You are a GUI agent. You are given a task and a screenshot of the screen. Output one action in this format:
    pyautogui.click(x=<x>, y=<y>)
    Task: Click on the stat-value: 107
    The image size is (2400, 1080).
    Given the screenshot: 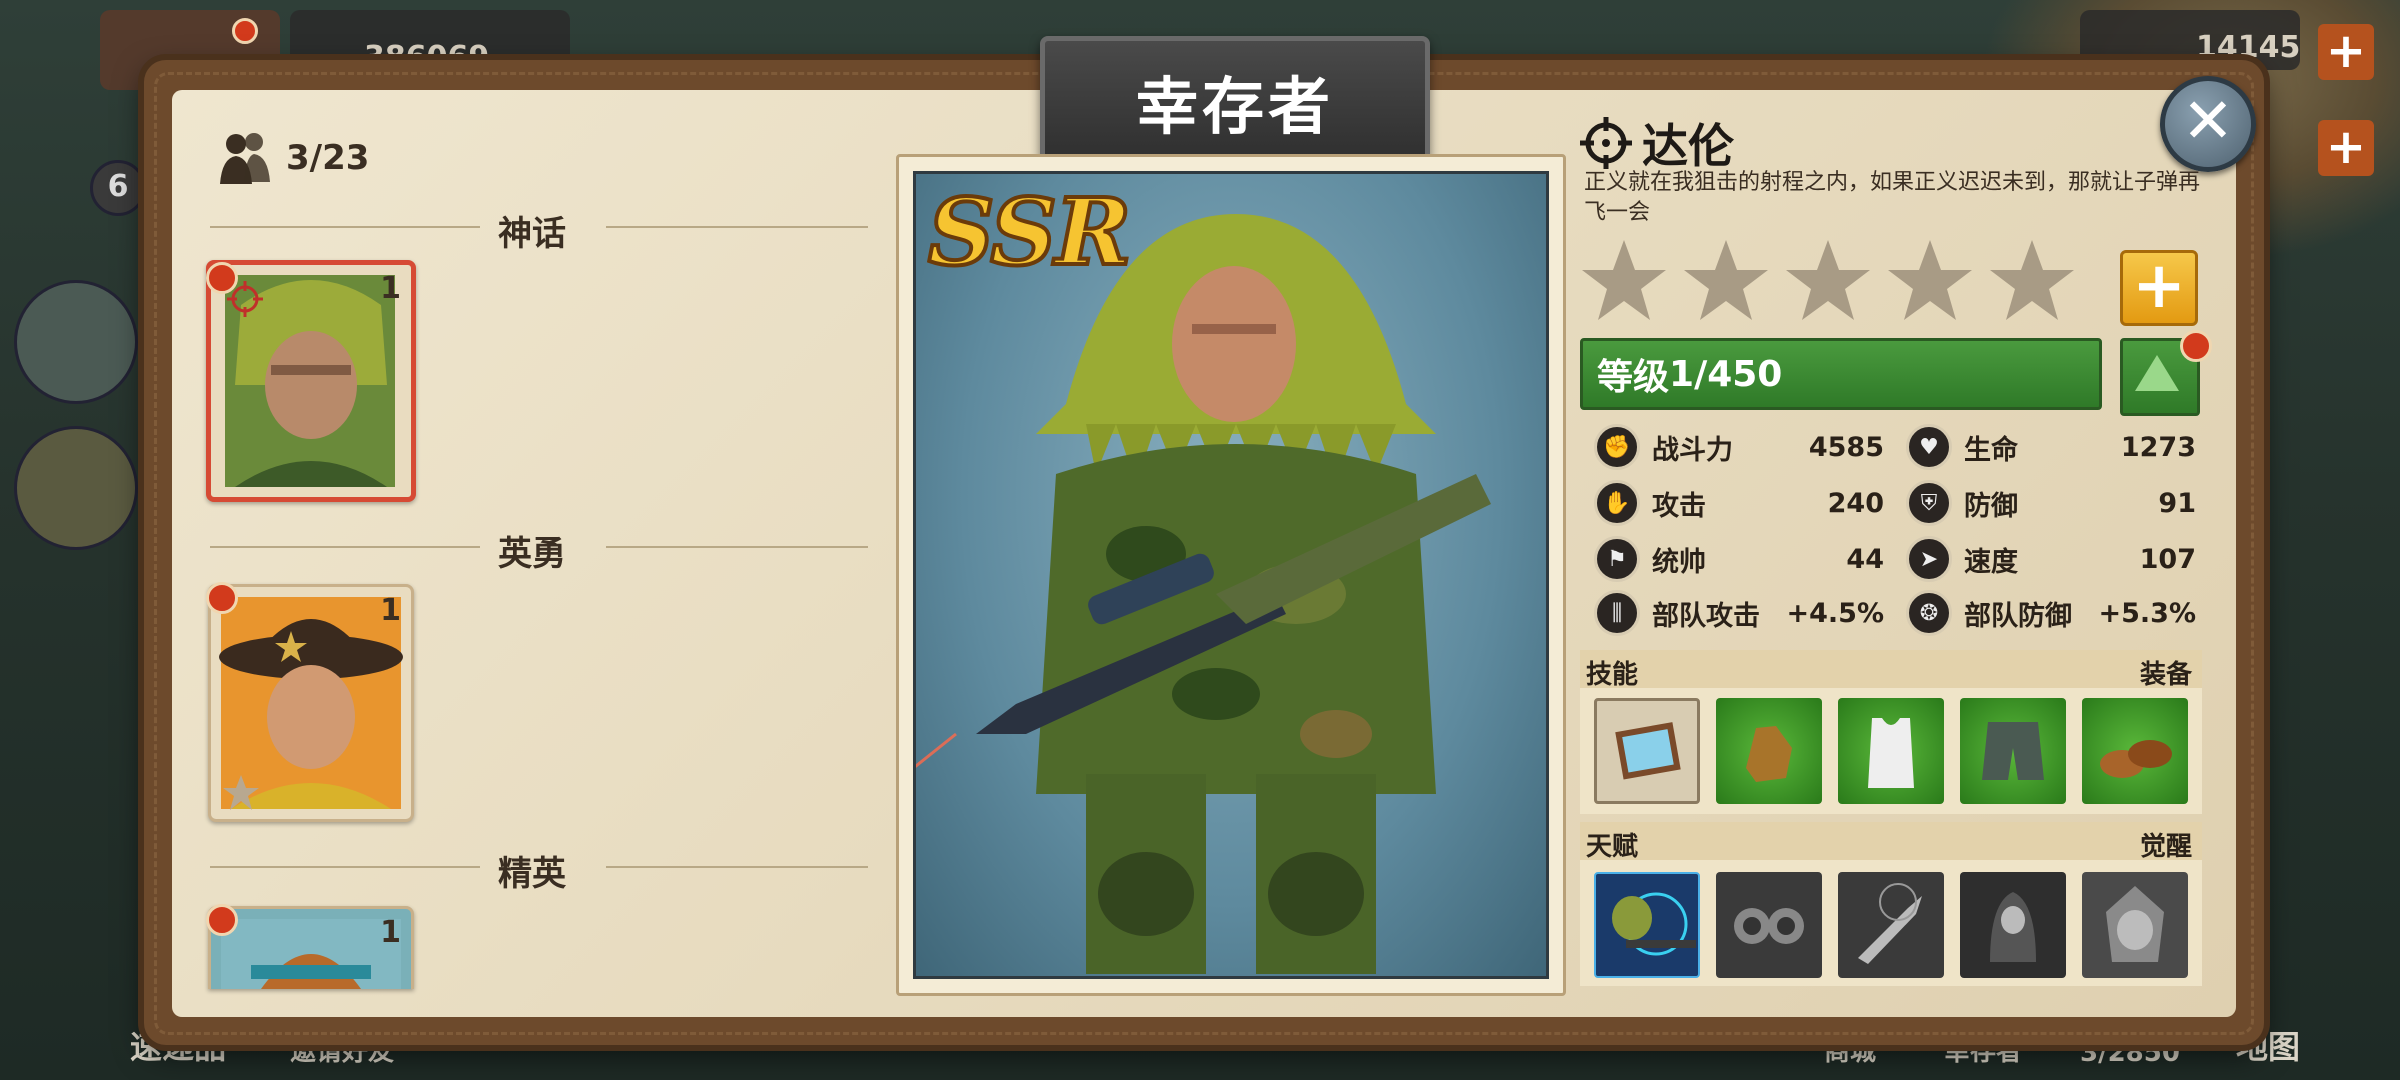 What is the action you would take?
    pyautogui.click(x=2167, y=559)
    